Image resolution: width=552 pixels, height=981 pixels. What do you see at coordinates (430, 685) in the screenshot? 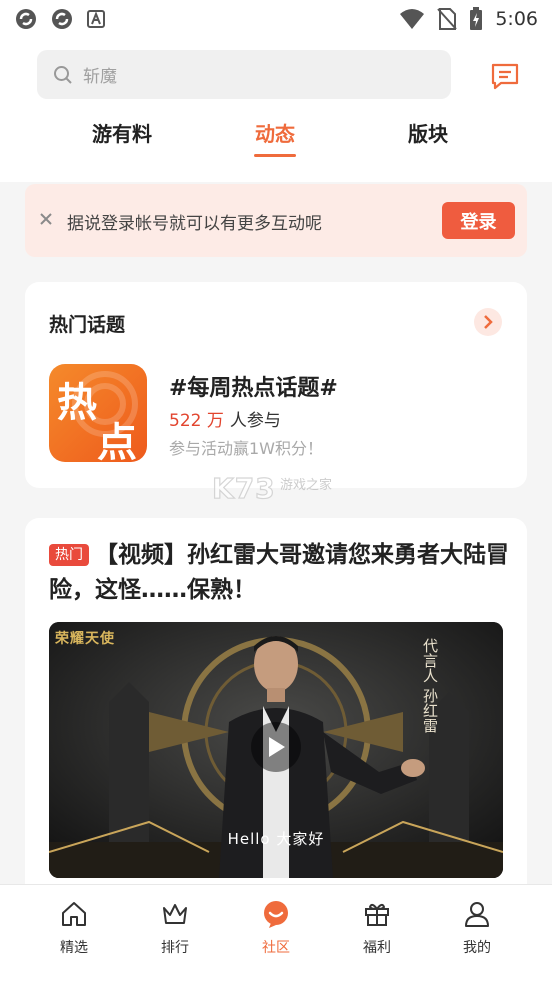
I see `video-side-text: 代言人 孙红雷` at bounding box center [430, 685].